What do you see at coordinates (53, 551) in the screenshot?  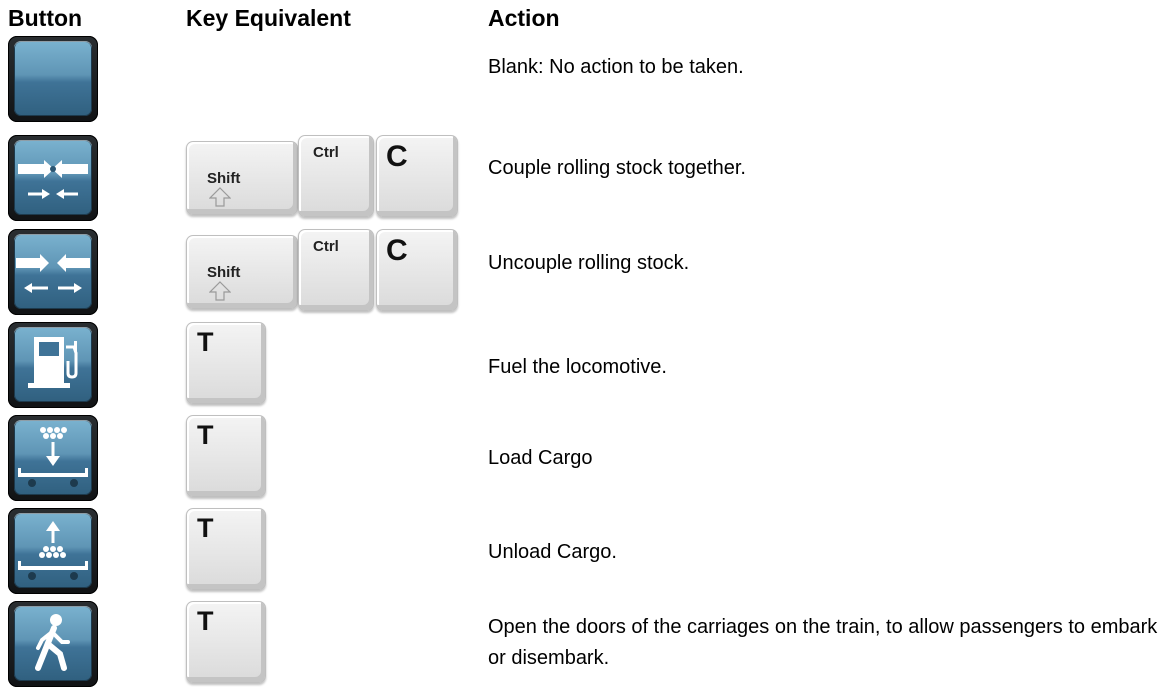 I see `unload-cargo-icon` at bounding box center [53, 551].